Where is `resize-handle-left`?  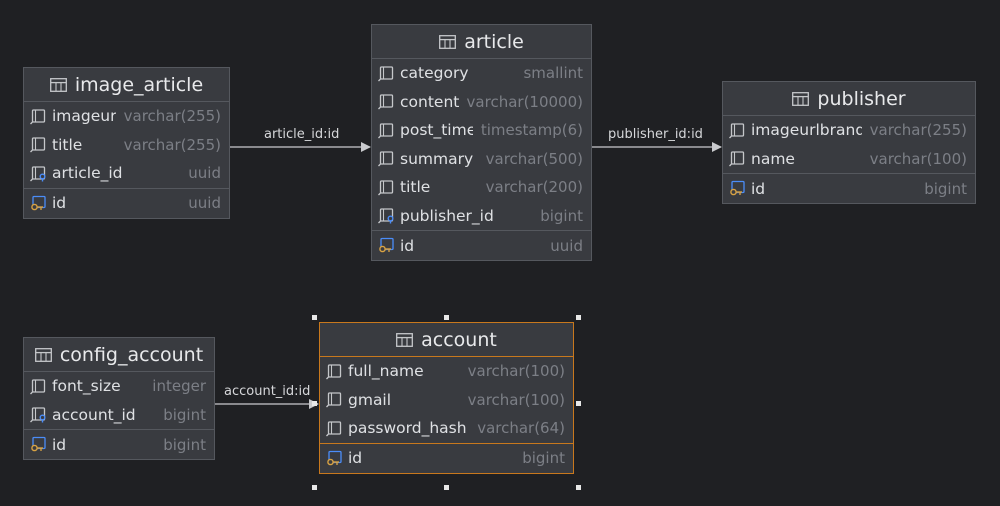
resize-handle-left is located at coordinates (314, 403).